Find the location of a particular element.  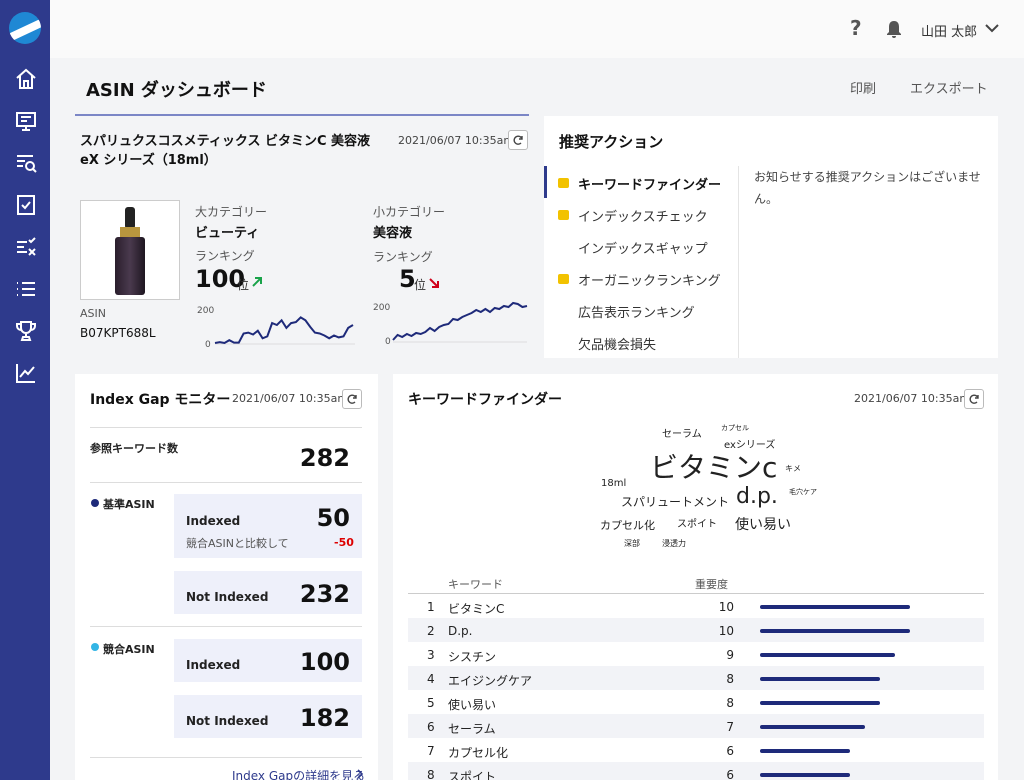

recommend-item: インデックスチェック is located at coordinates (643, 215).